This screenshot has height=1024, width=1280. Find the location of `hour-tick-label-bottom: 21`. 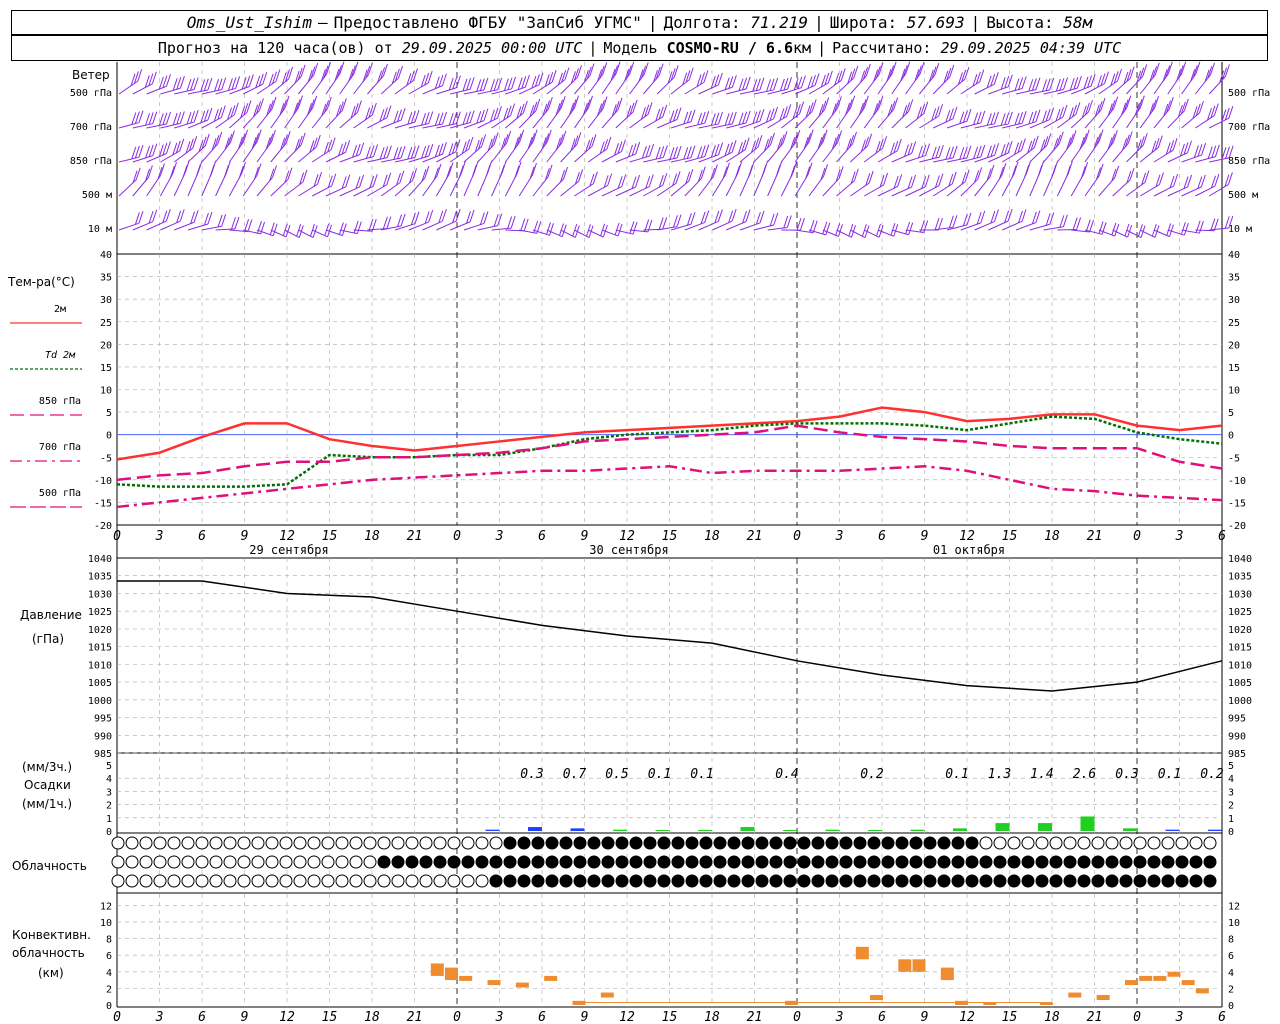

hour-tick-label-bottom: 21 is located at coordinates (415, 1017).